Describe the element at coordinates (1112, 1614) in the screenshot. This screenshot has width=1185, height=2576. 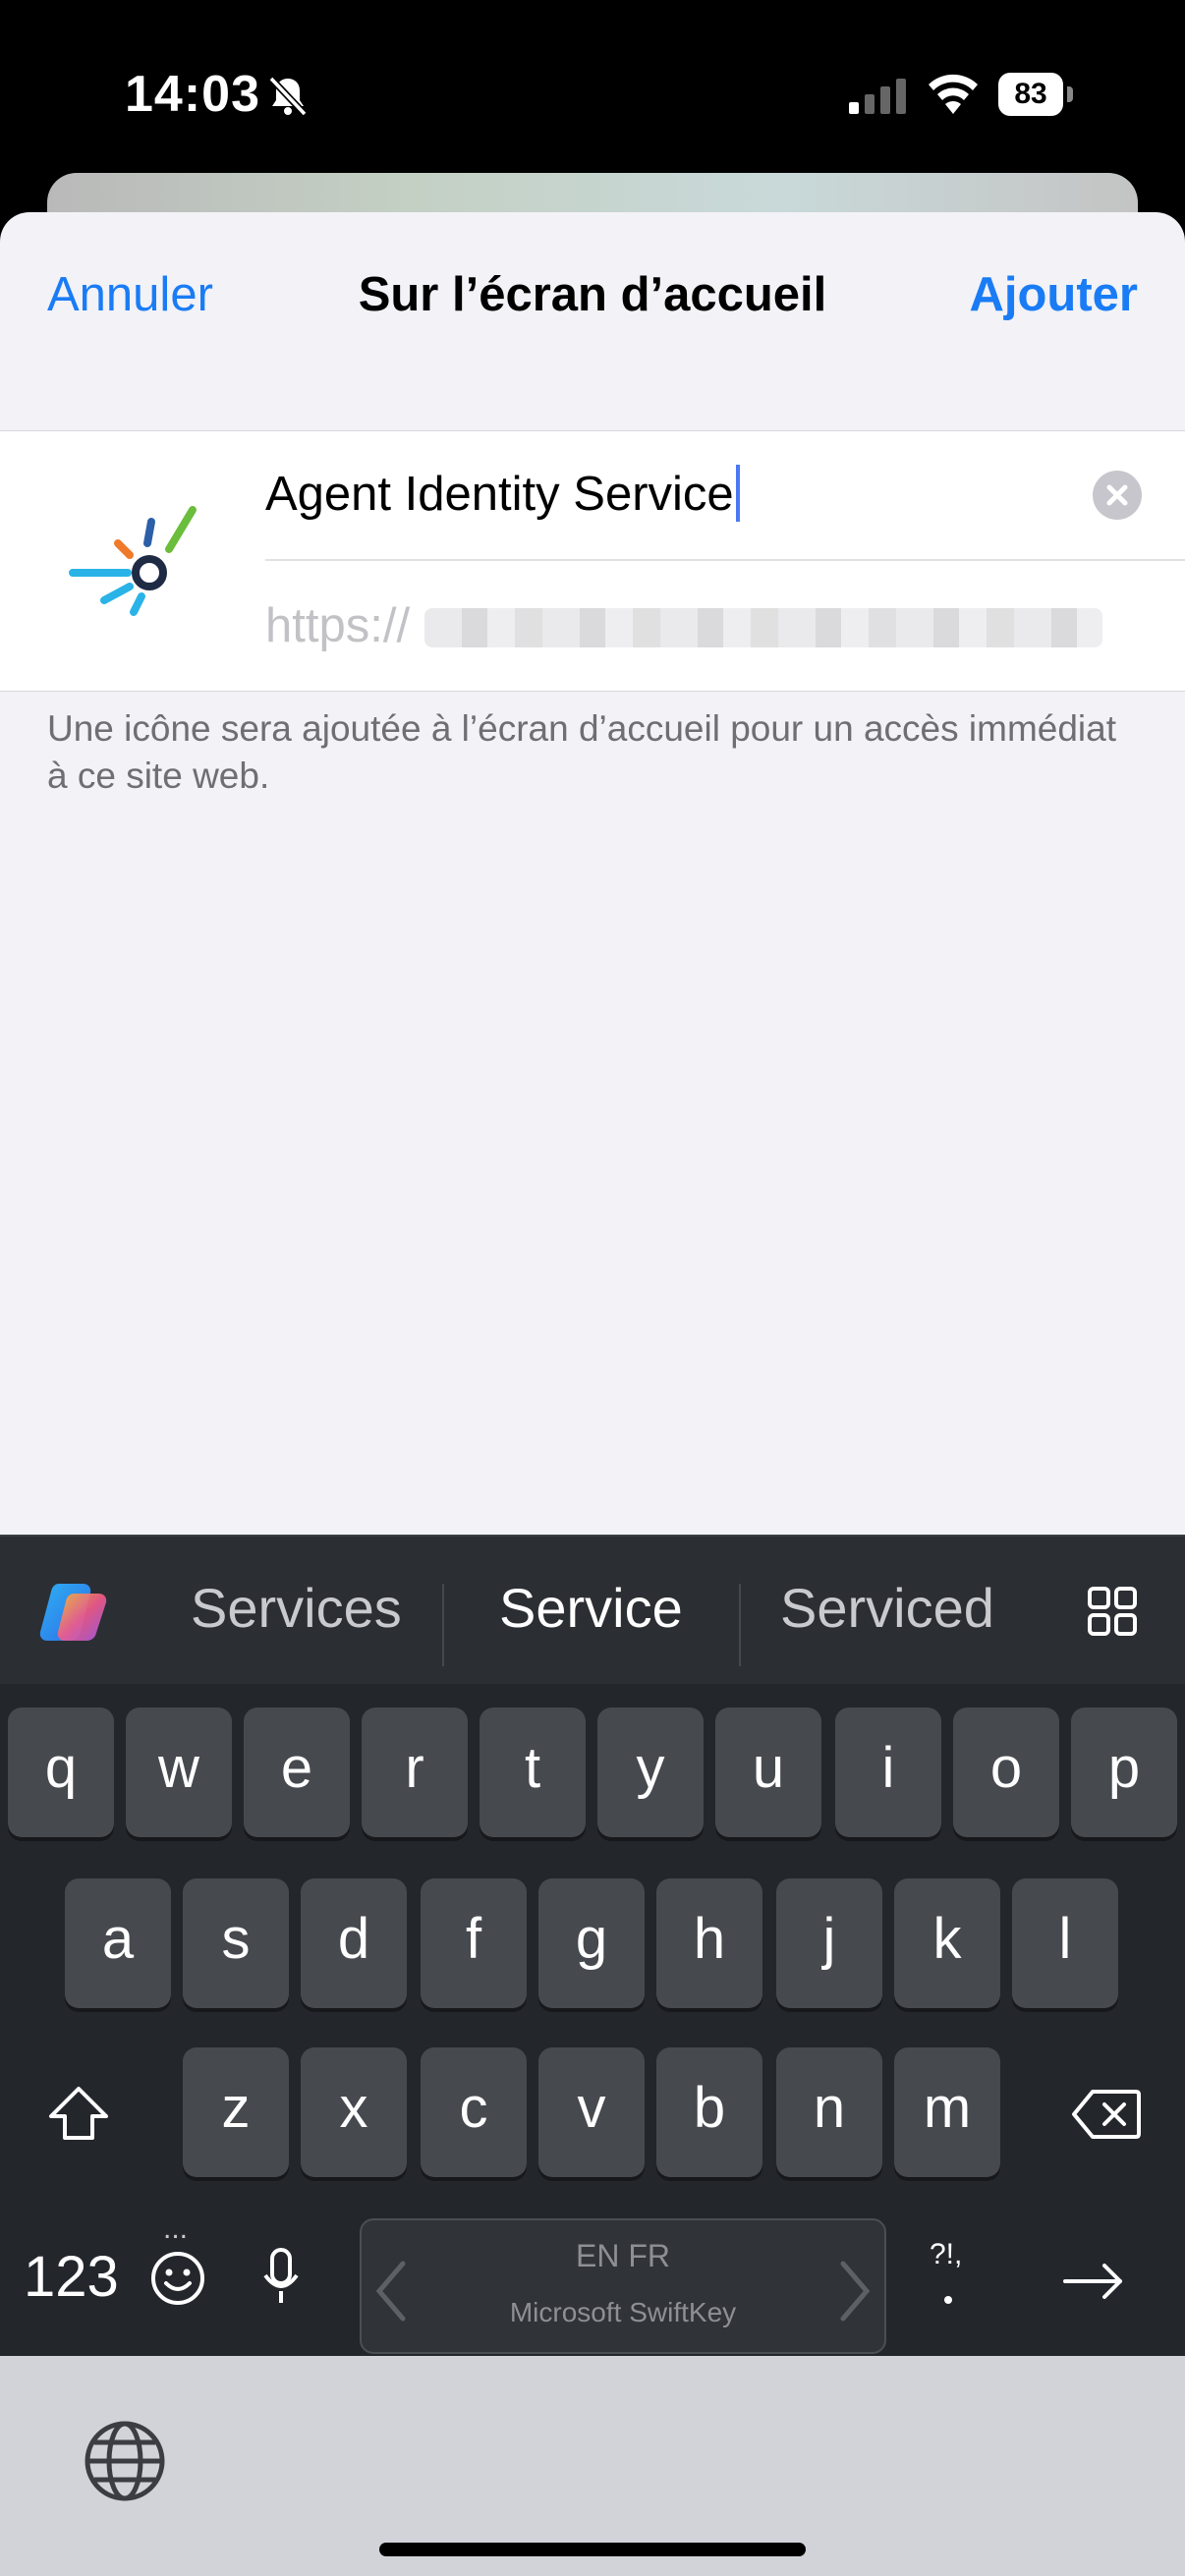
I see `grid-menu-icon` at that location.